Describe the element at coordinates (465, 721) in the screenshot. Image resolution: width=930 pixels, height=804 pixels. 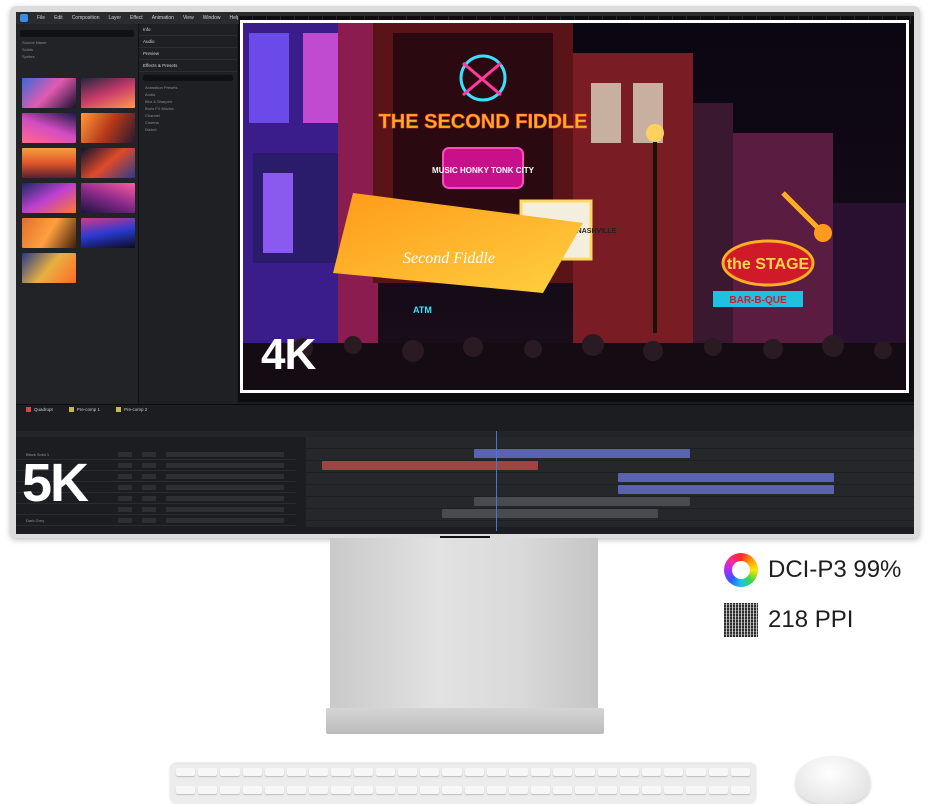
I see `monitor-base` at that location.